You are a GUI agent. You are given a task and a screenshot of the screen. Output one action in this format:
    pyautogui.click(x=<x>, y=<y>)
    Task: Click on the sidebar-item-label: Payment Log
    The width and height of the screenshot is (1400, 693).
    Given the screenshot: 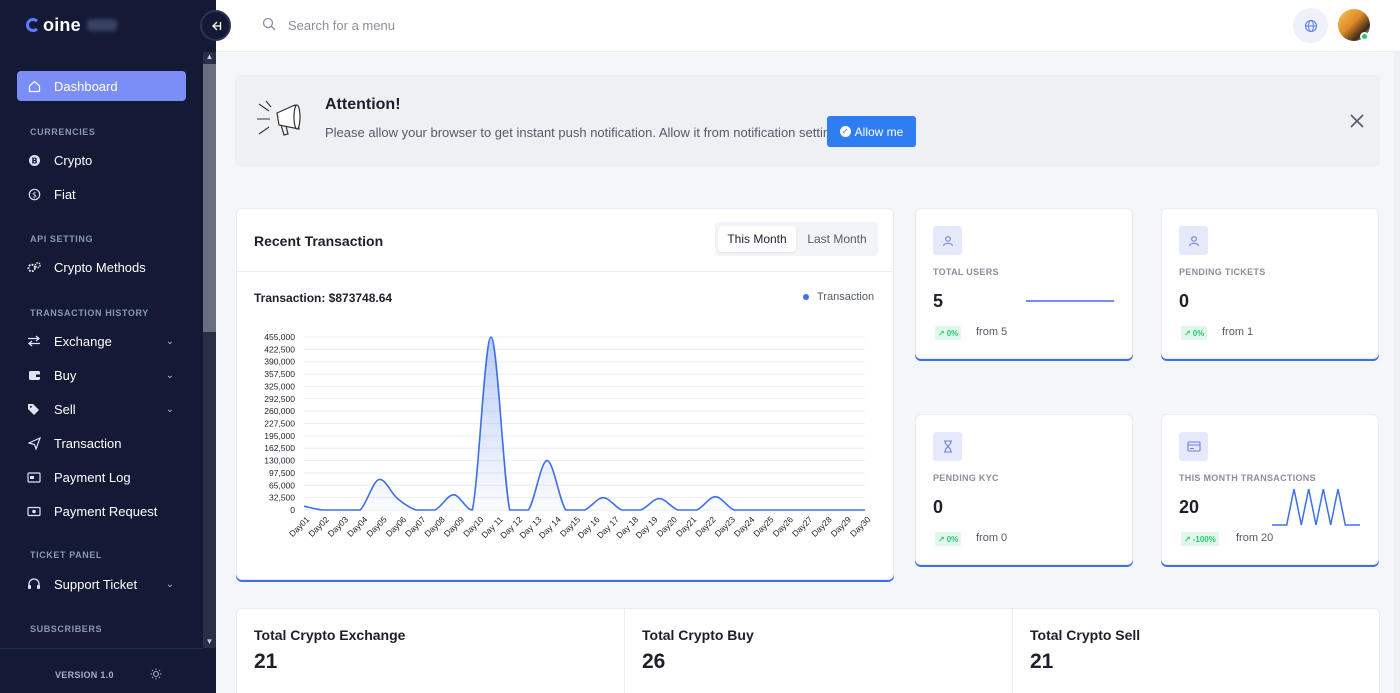 What is the action you would take?
    pyautogui.click(x=92, y=477)
    